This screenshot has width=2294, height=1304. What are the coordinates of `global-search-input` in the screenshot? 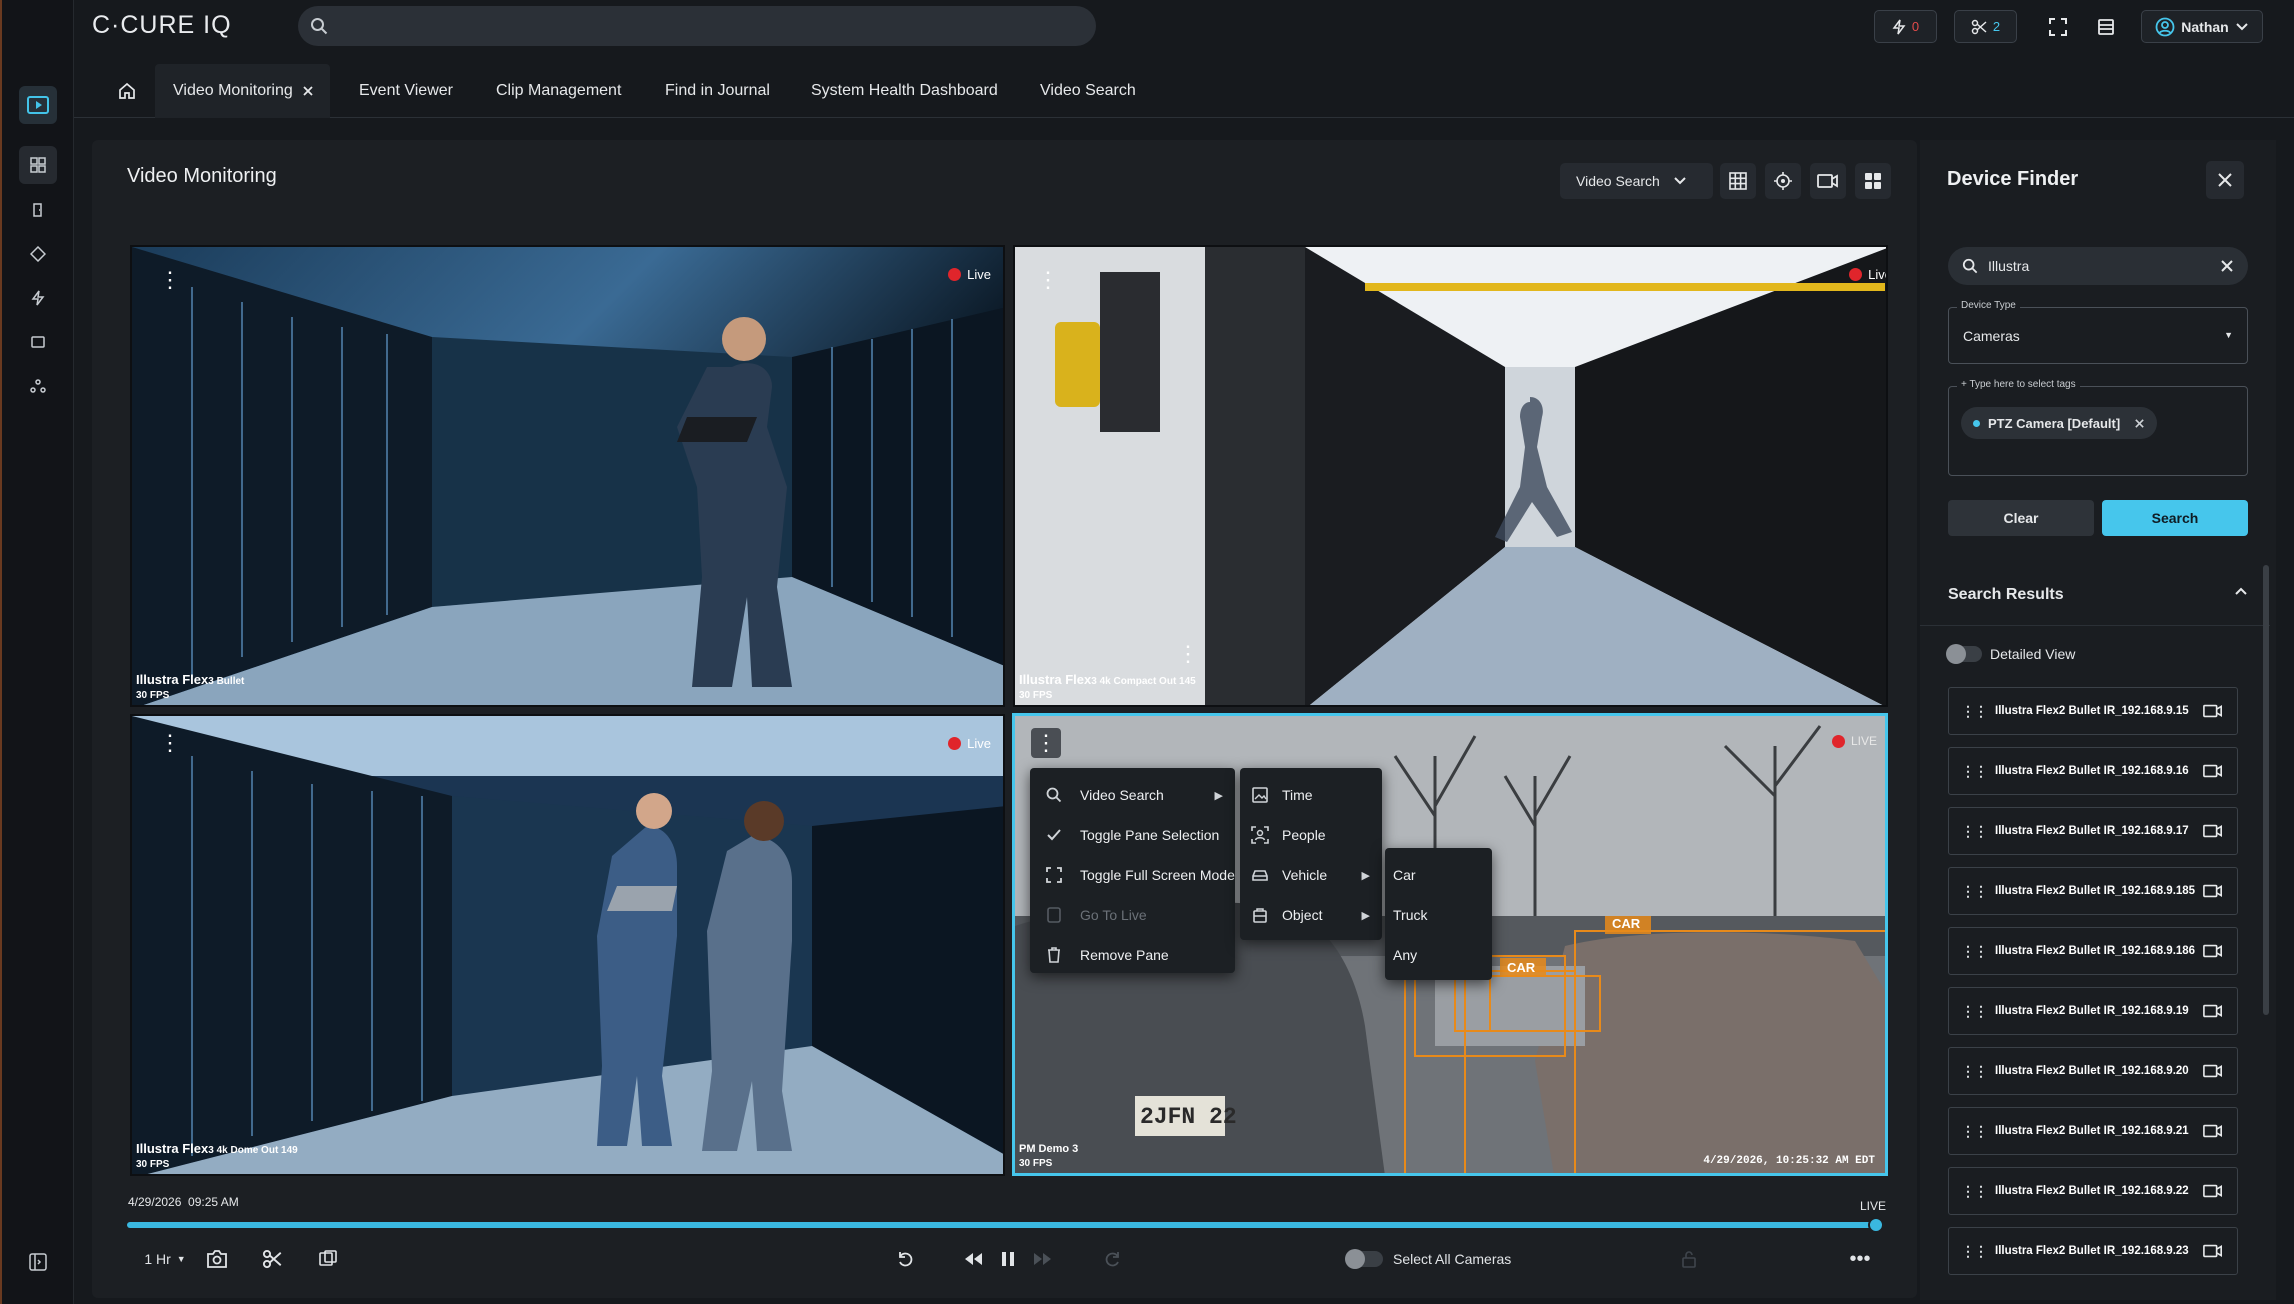 It's located at (697, 26).